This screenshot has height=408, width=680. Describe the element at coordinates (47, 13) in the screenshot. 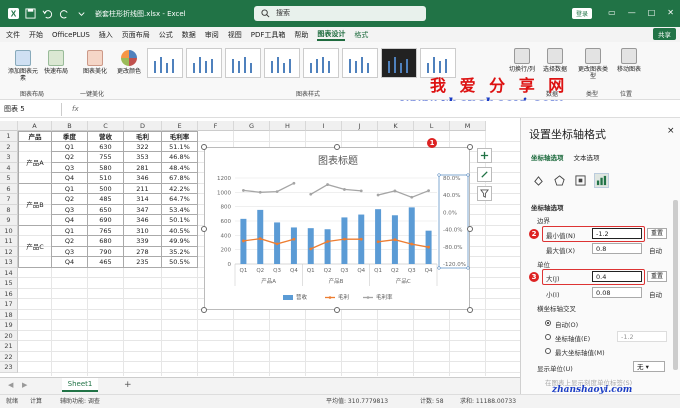

I see `undo-icon` at that location.